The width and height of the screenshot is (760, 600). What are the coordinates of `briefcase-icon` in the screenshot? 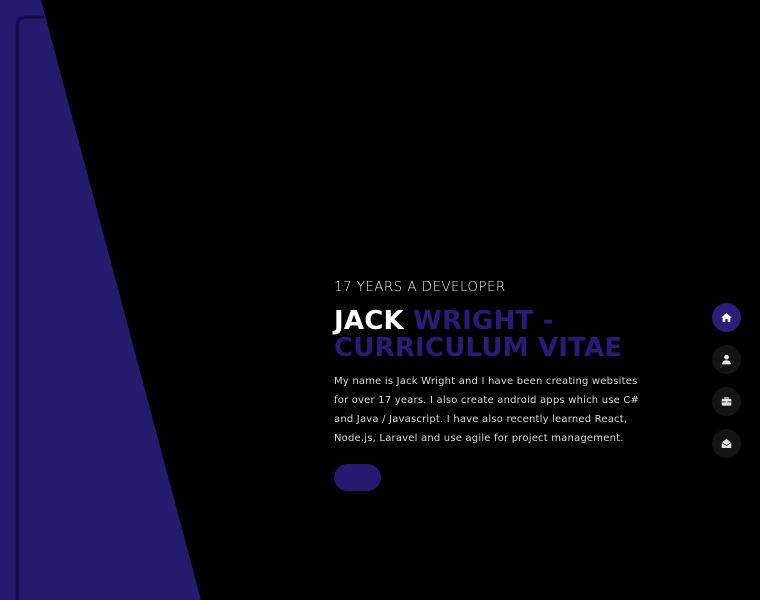 It's located at (726, 401).